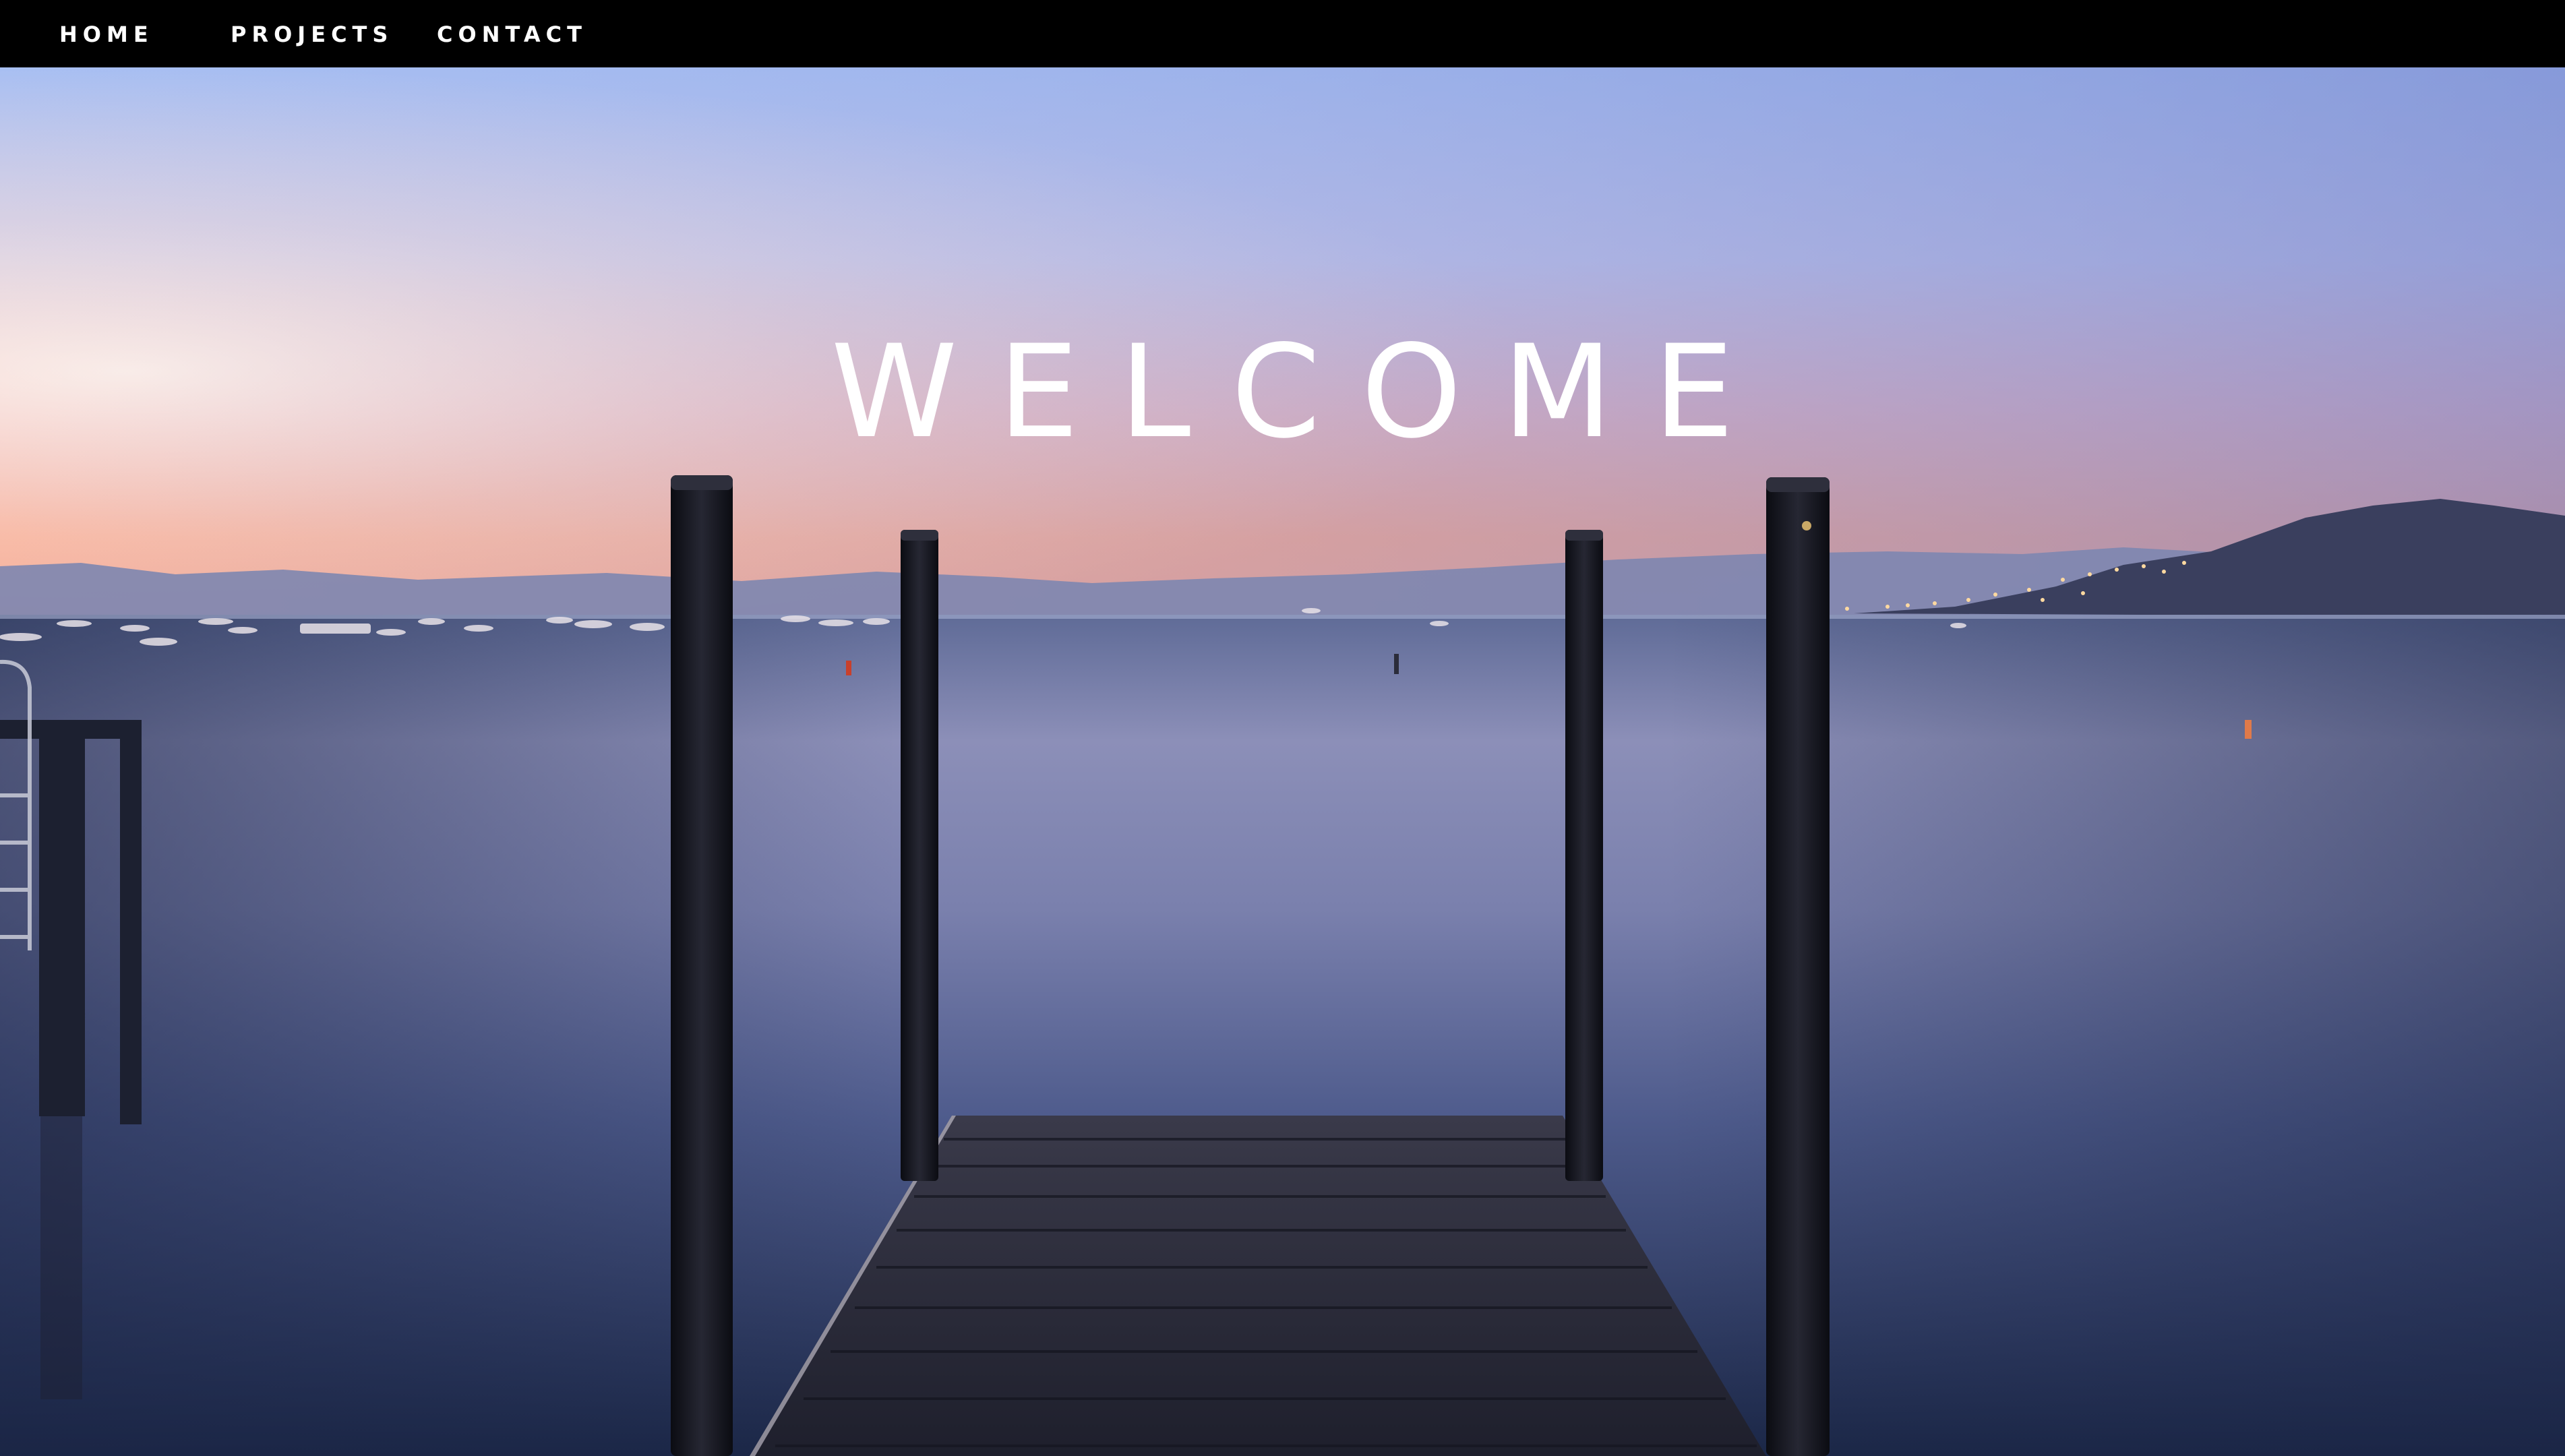  Describe the element at coordinates (512, 33) in the screenshot. I see `nav-link-contact: CONTACT` at that location.